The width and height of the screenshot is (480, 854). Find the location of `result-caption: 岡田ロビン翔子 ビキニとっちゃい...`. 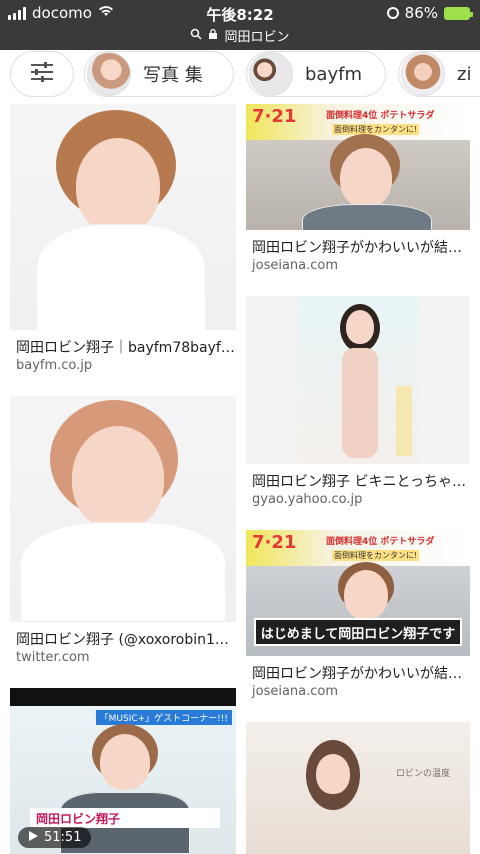

result-caption: 岡田ロビン翔子 ビキニとっちゃい... is located at coordinates (361, 481).